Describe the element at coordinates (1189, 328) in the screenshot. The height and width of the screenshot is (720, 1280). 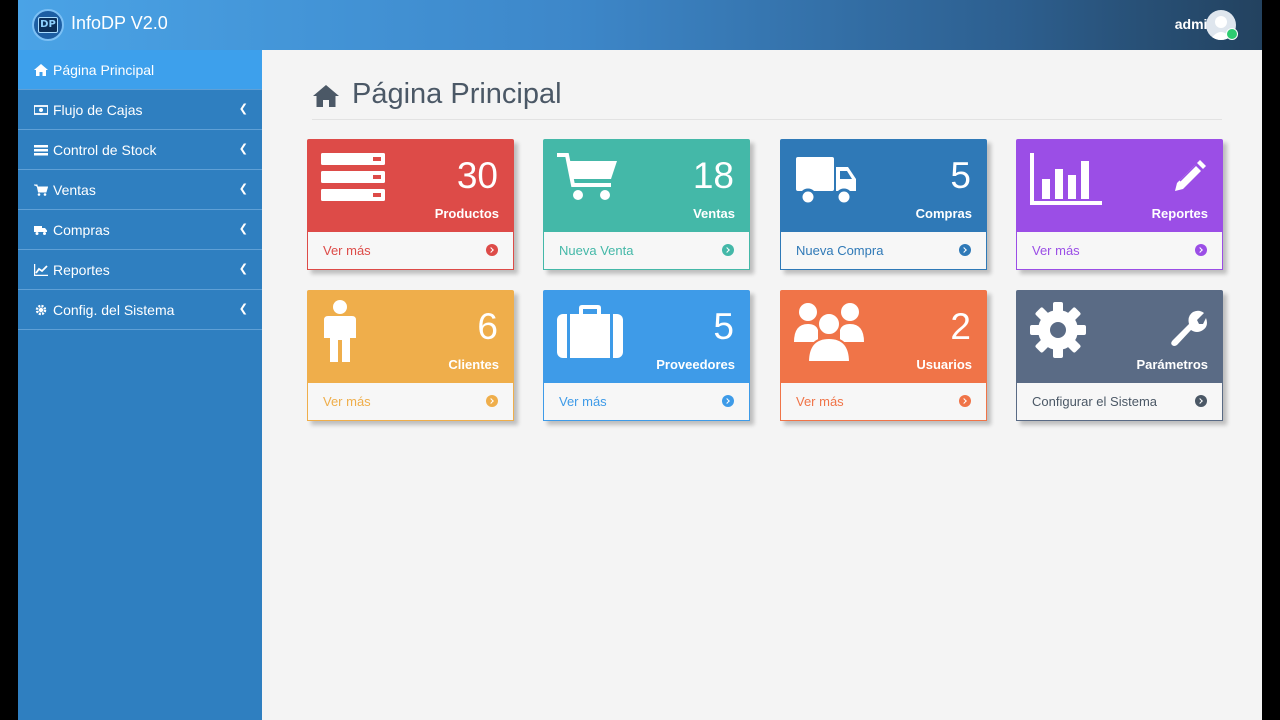
I see `wrench-icon` at that location.